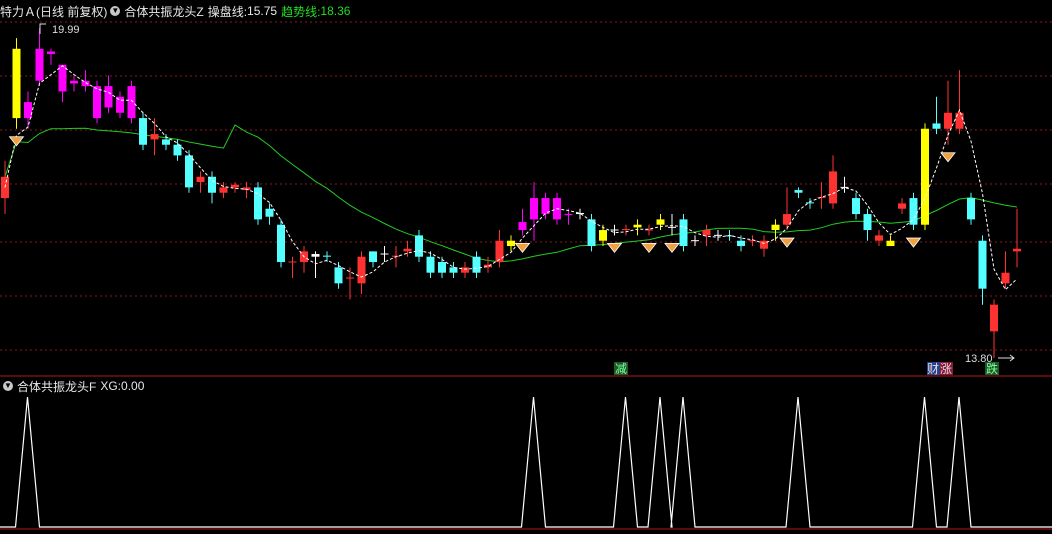 The width and height of the screenshot is (1052, 534). What do you see at coordinates (621, 369) in the screenshot?
I see `signal-reduce: 减` at bounding box center [621, 369].